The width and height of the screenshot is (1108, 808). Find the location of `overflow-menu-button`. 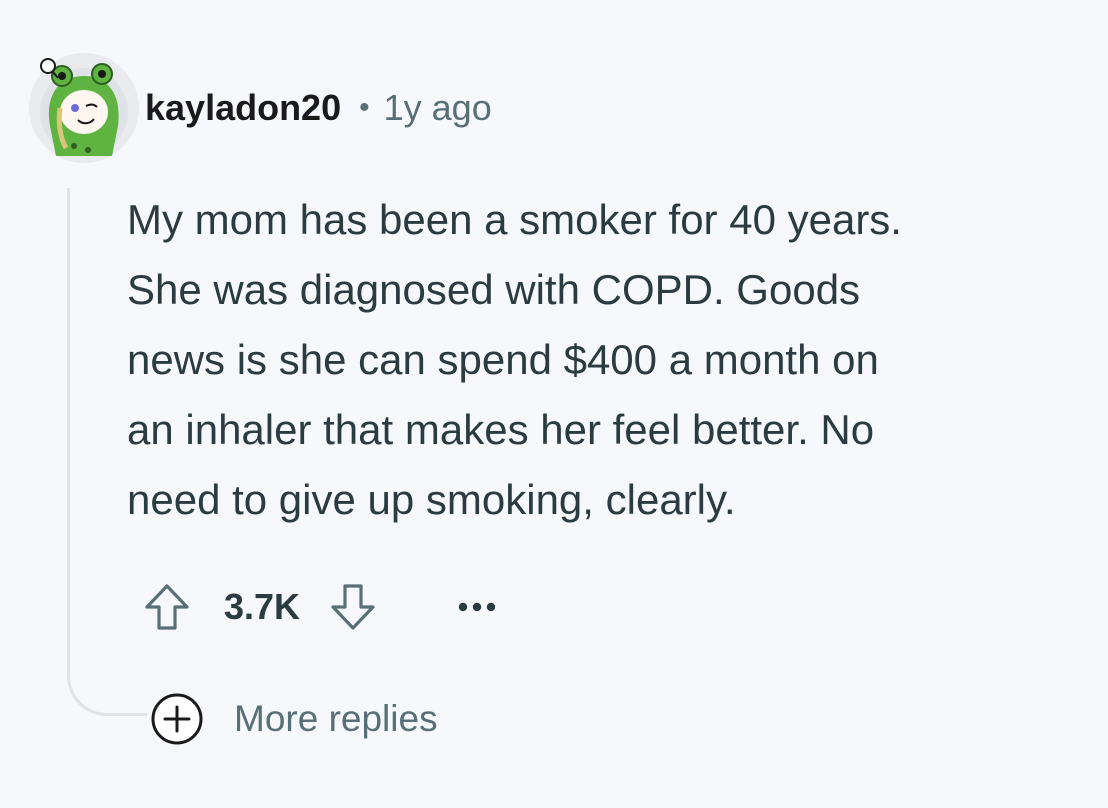

overflow-menu-button is located at coordinates (477, 607).